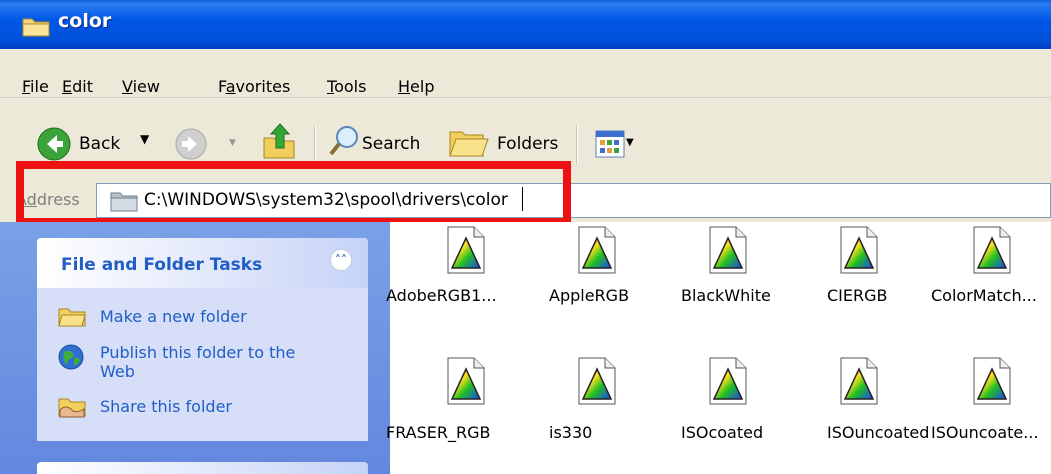 This screenshot has height=474, width=1051. What do you see at coordinates (630, 142) in the screenshot?
I see `views-dropdown-icon: ▼` at bounding box center [630, 142].